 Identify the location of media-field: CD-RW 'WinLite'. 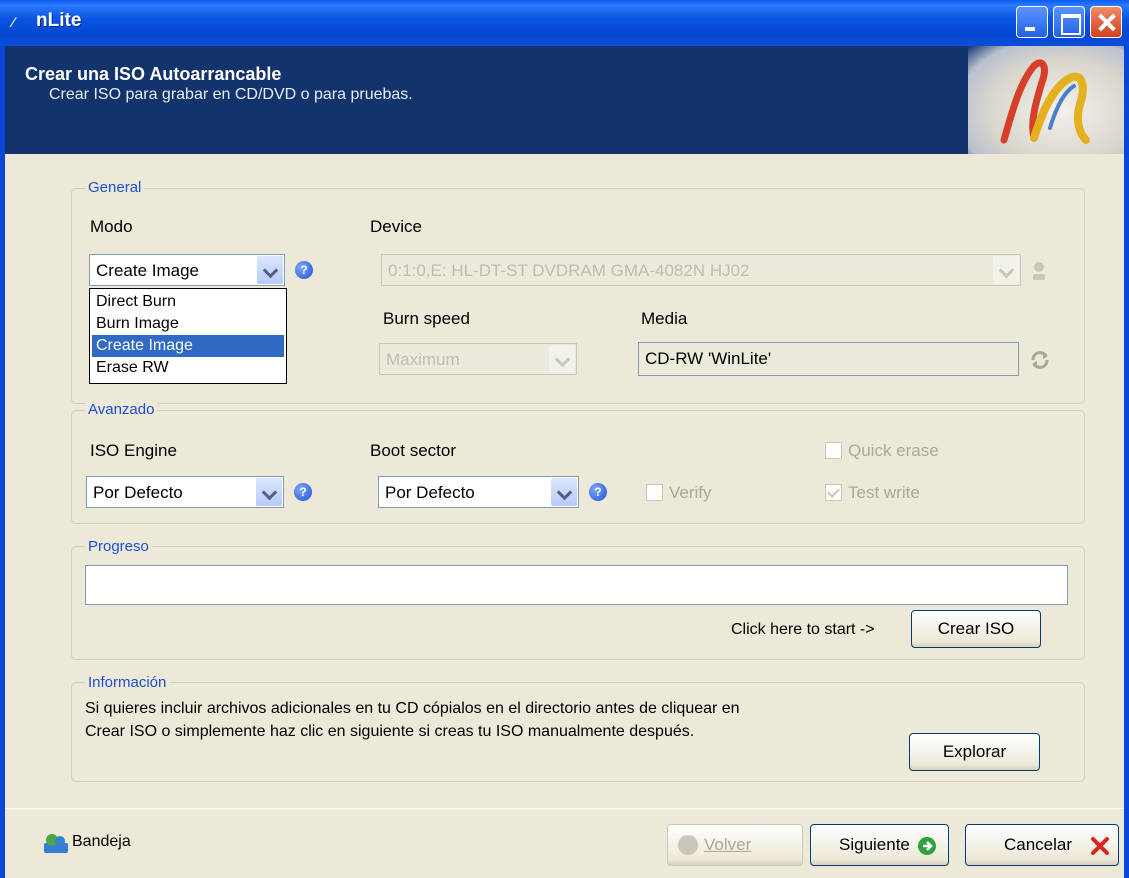
(828, 359).